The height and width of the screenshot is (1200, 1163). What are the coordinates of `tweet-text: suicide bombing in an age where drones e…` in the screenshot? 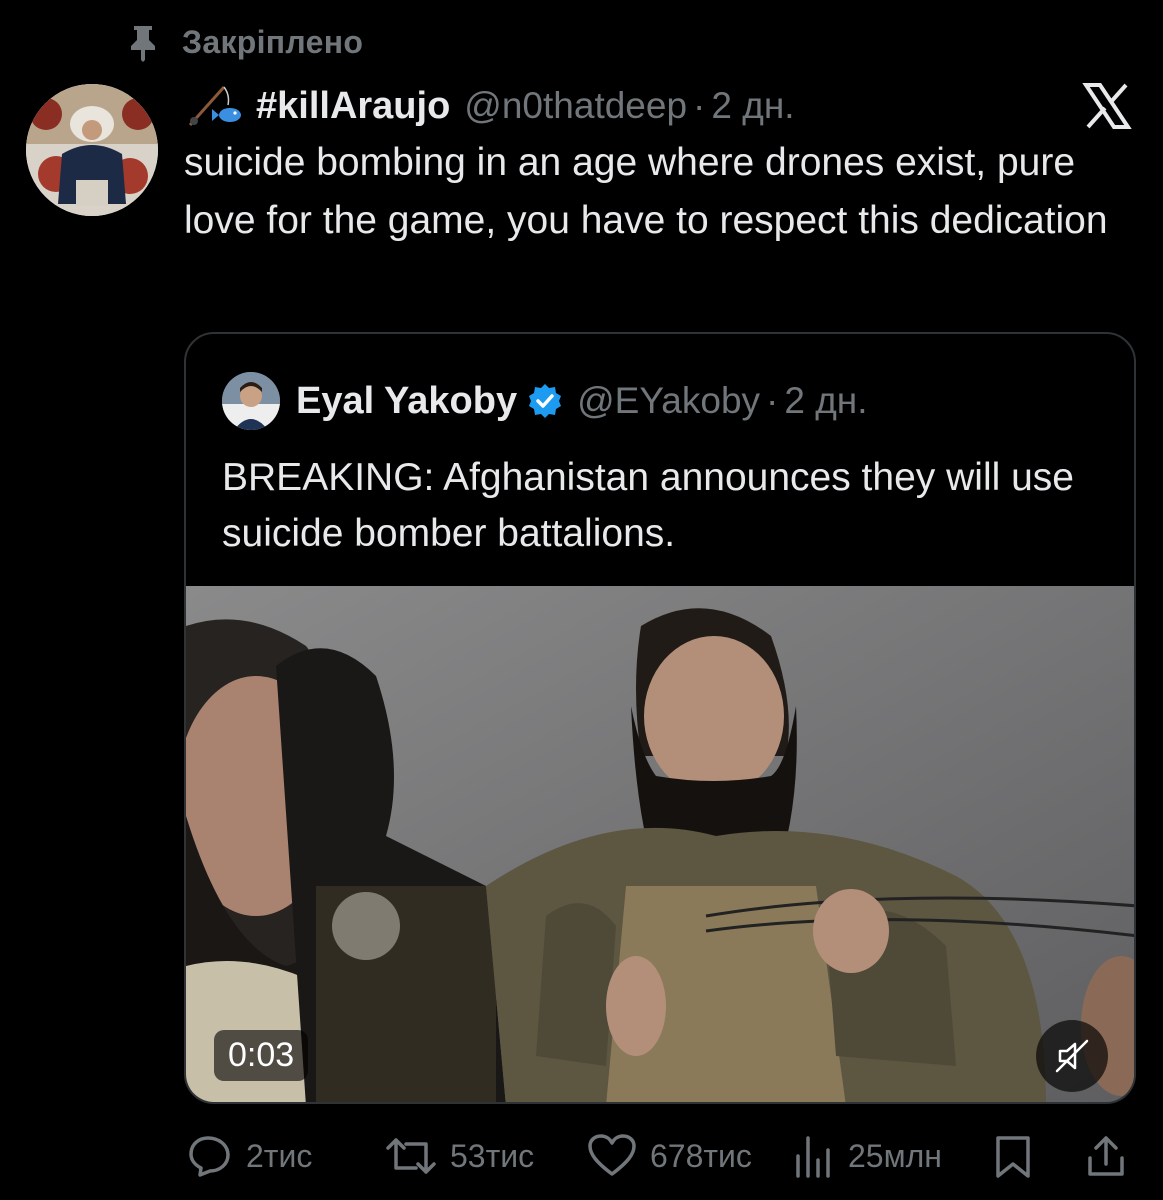 It's located at (646, 191).